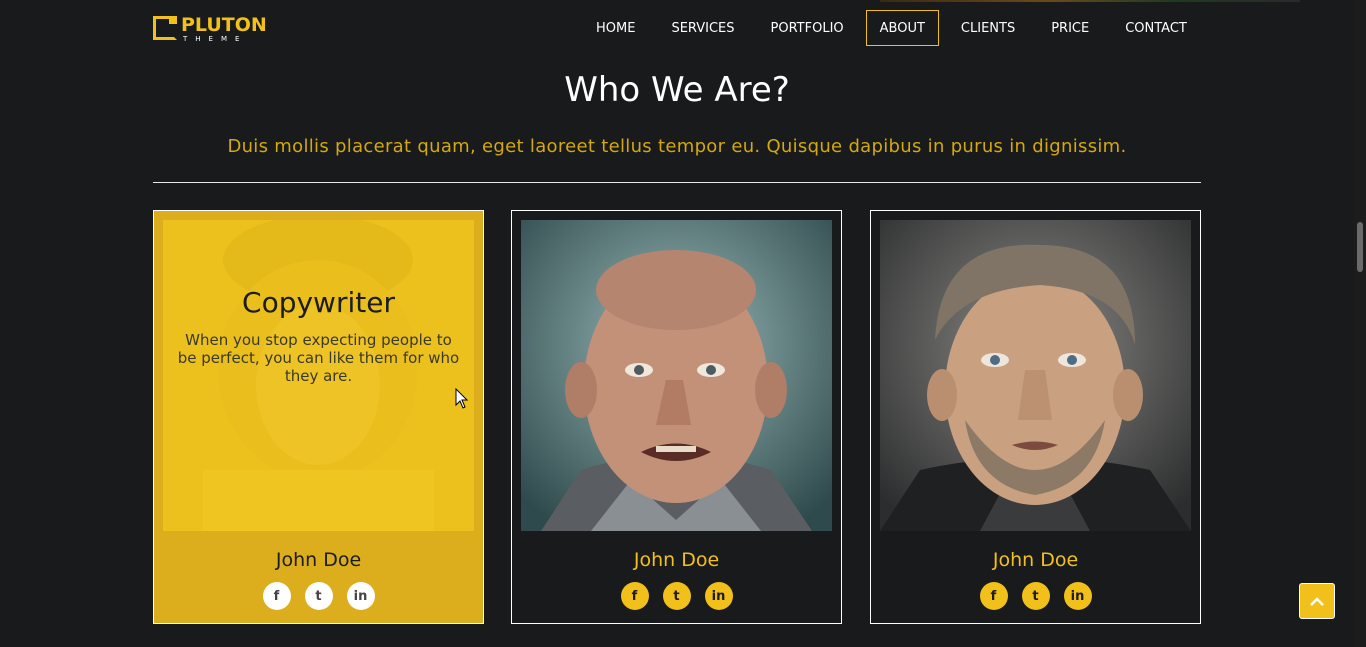 The width and height of the screenshot is (1366, 647). What do you see at coordinates (224, 25) in the screenshot?
I see `brand-name: PLUTON` at bounding box center [224, 25].